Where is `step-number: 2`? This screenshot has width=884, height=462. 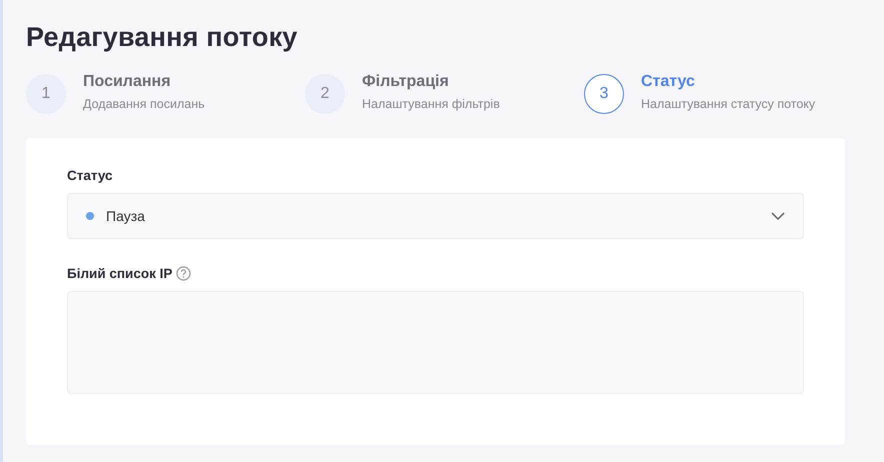 step-number: 2 is located at coordinates (325, 94).